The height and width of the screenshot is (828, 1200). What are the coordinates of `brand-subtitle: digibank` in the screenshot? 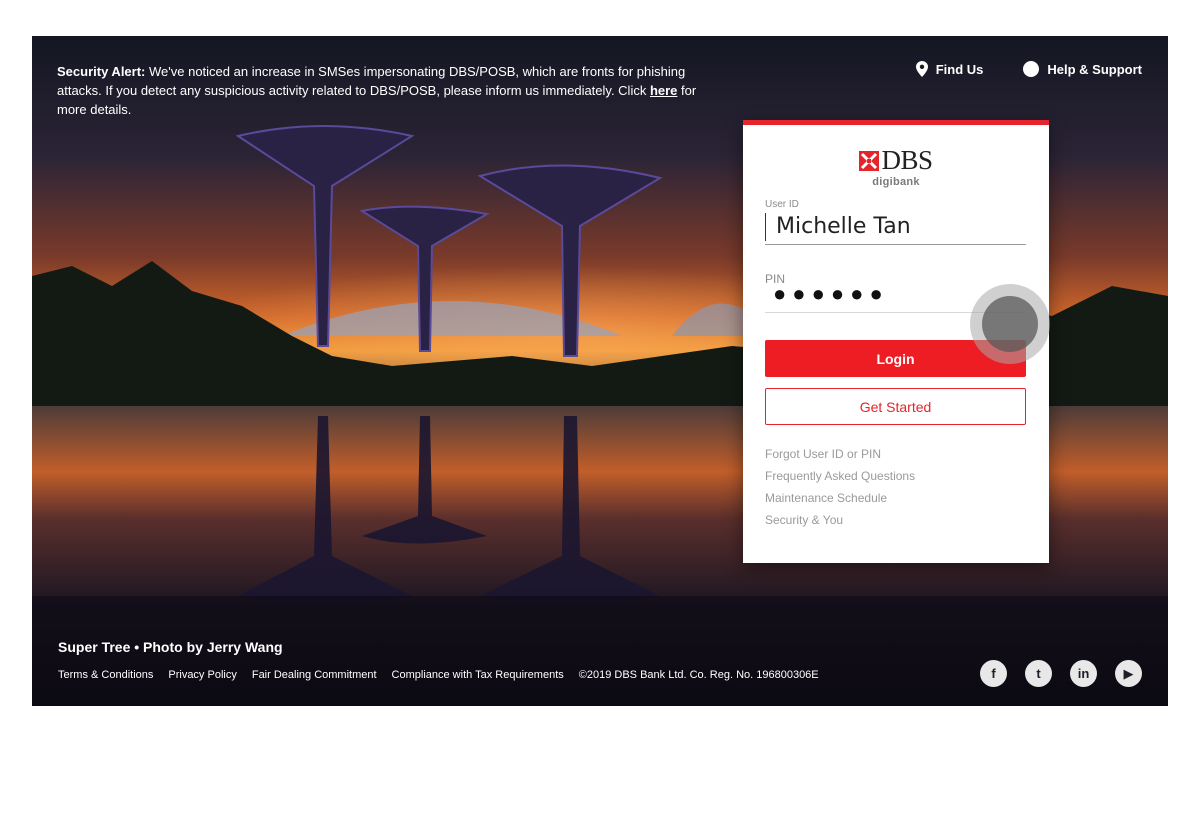 It's located at (896, 181).